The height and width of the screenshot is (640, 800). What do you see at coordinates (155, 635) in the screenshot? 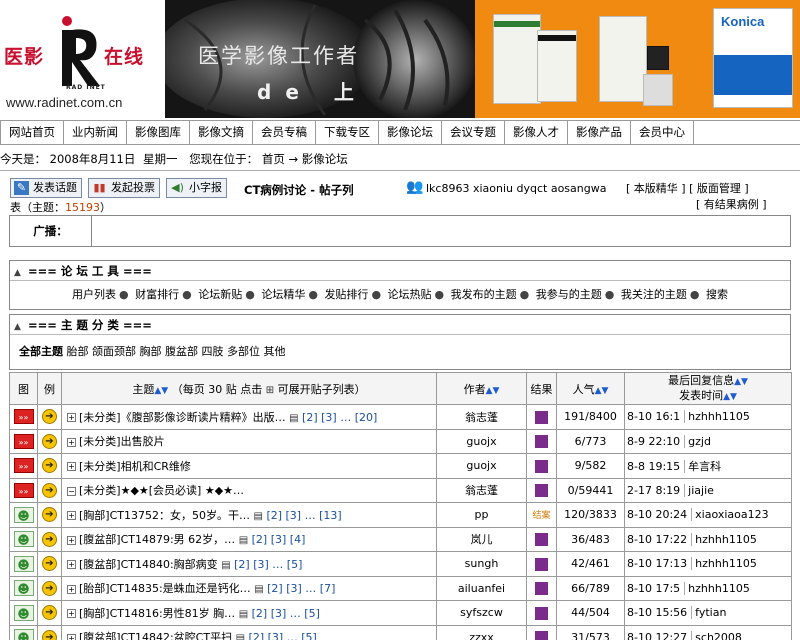
I see `topic-title-link: [腹盆部]CT14842:盆腔CT平扫` at bounding box center [155, 635].